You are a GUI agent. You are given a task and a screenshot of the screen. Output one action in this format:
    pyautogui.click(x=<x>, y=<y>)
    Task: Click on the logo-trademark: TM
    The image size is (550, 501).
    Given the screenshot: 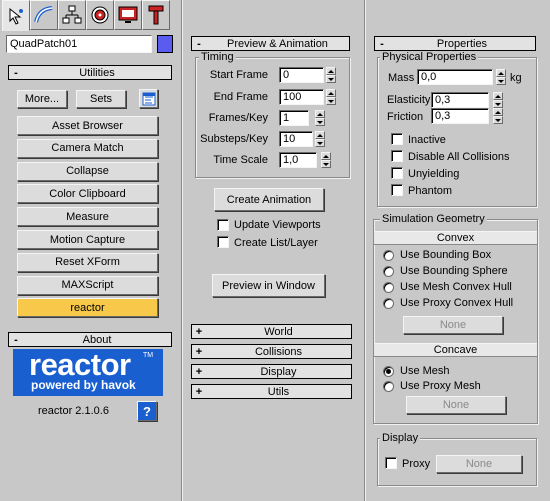 What is the action you would take?
    pyautogui.click(x=148, y=355)
    